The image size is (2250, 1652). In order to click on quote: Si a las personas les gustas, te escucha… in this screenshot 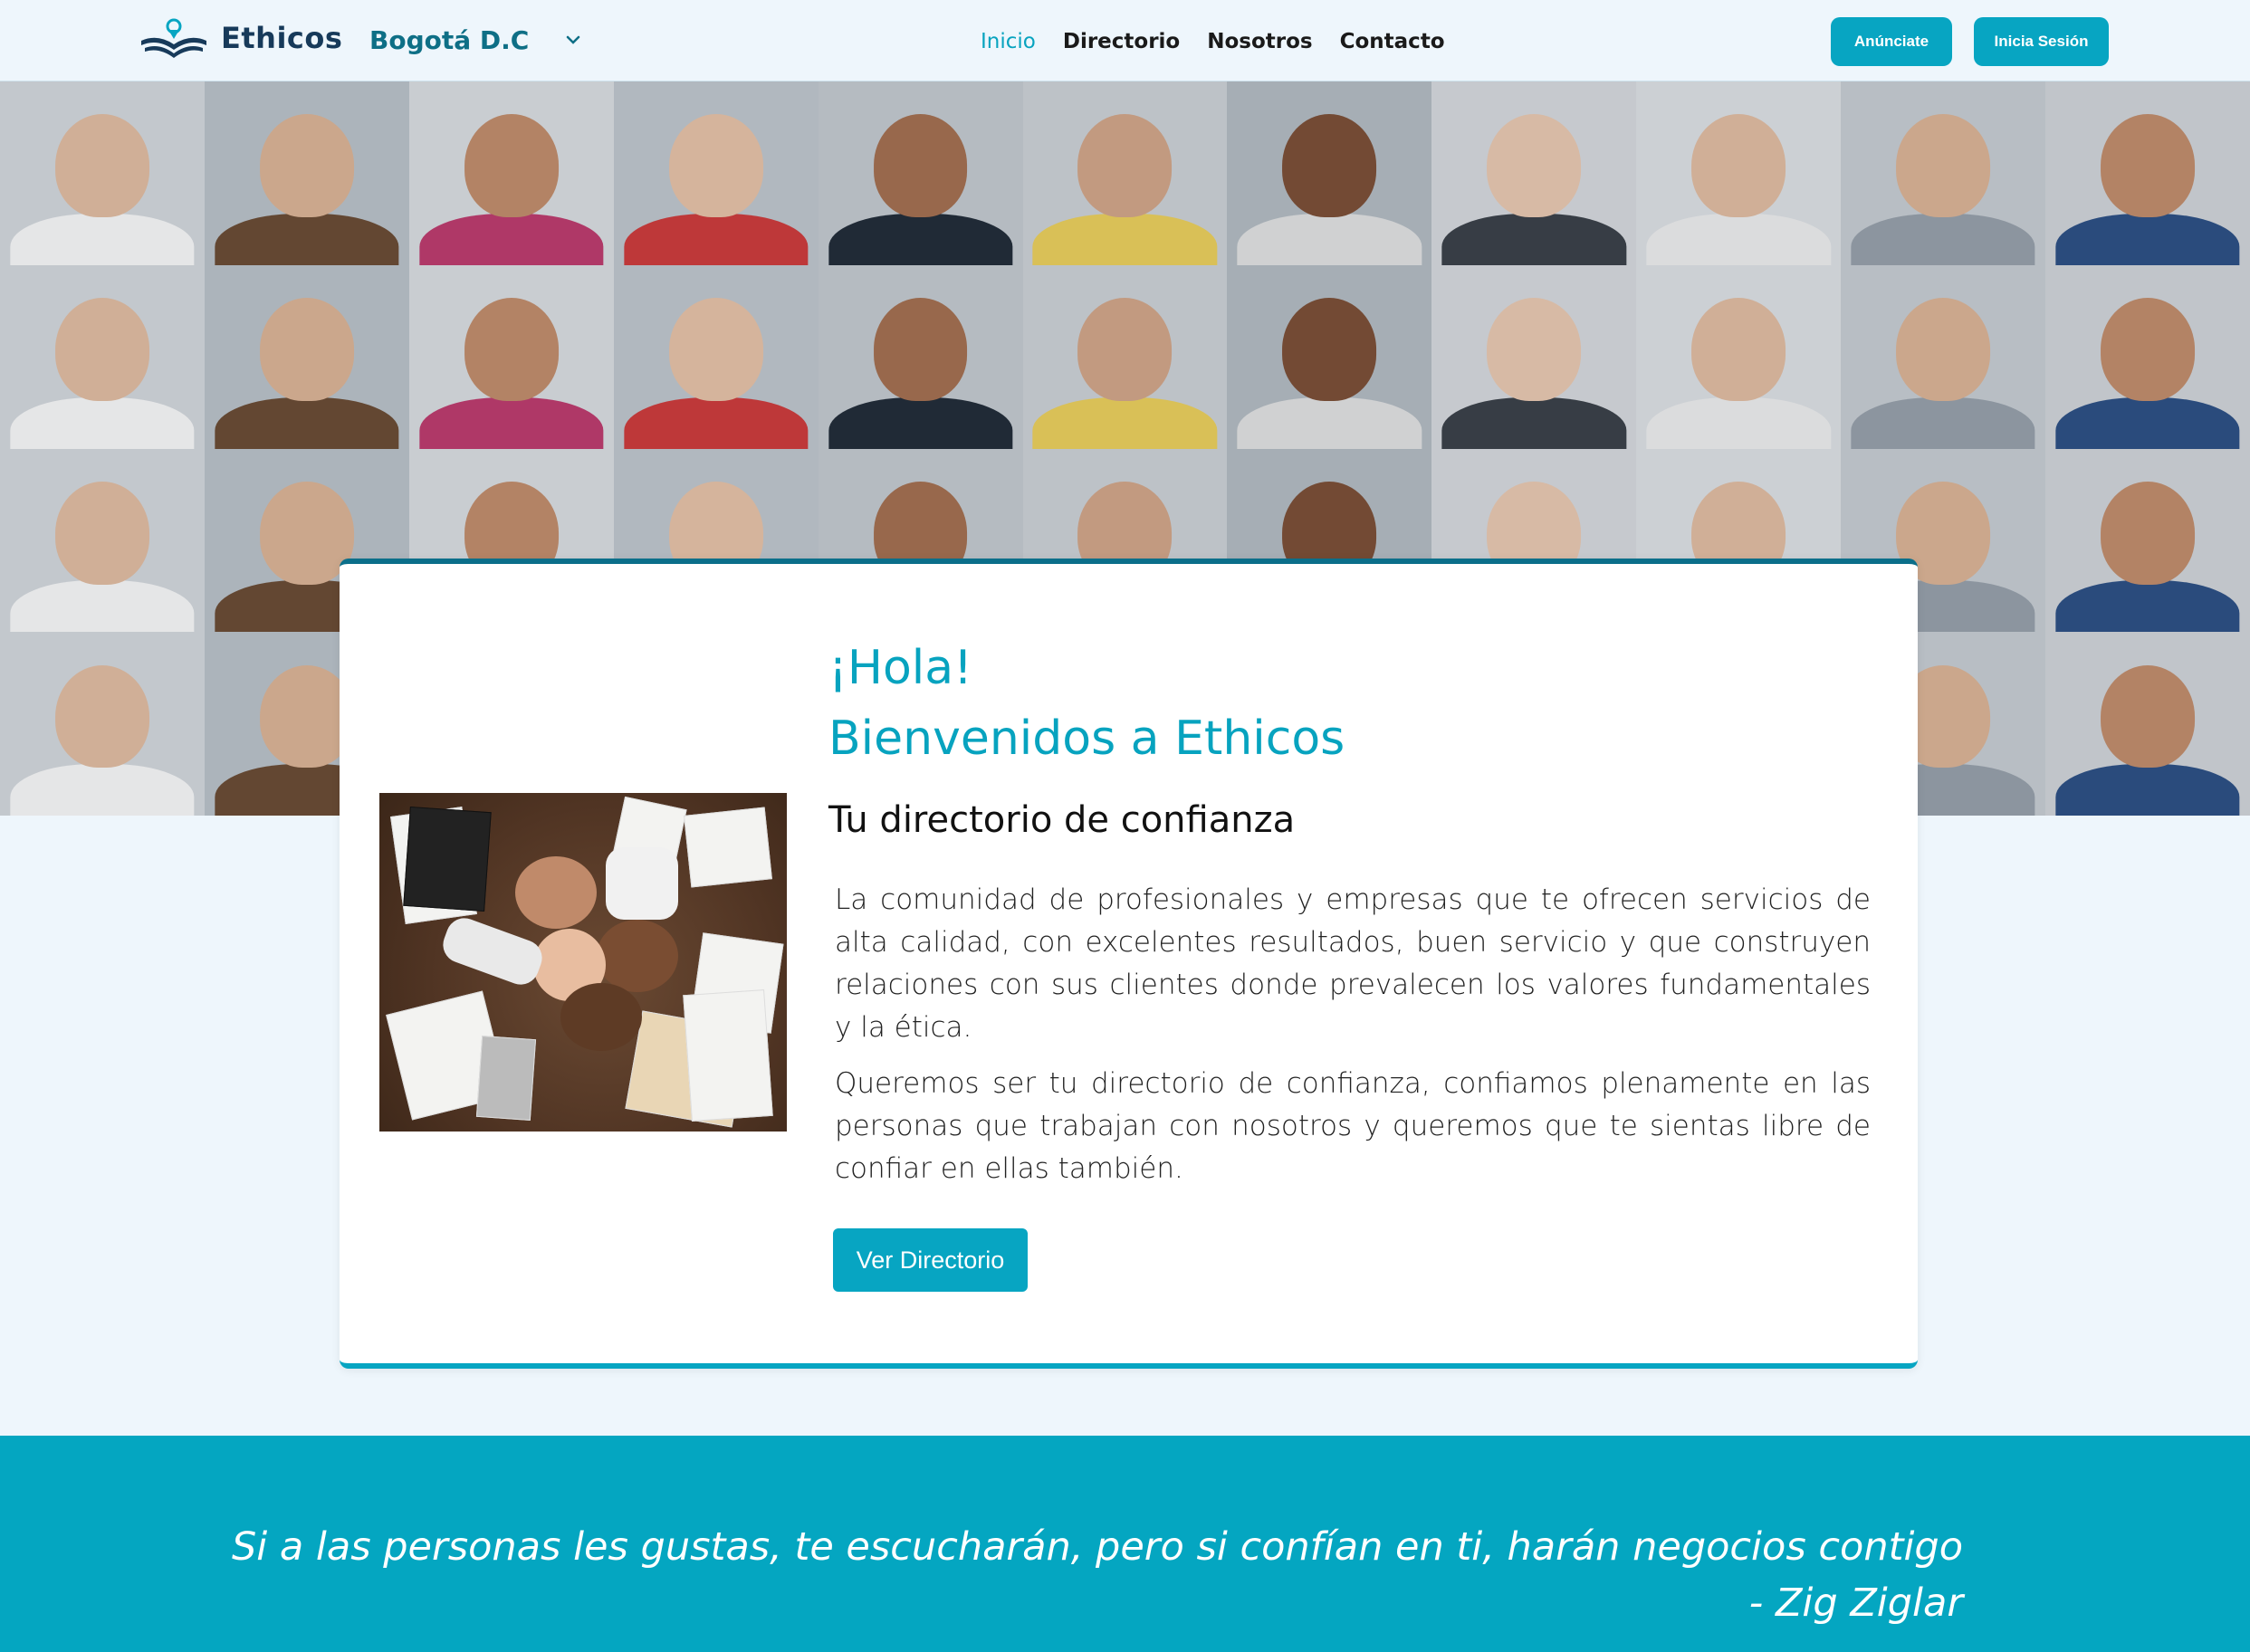, I will do `click(1097, 1575)`.